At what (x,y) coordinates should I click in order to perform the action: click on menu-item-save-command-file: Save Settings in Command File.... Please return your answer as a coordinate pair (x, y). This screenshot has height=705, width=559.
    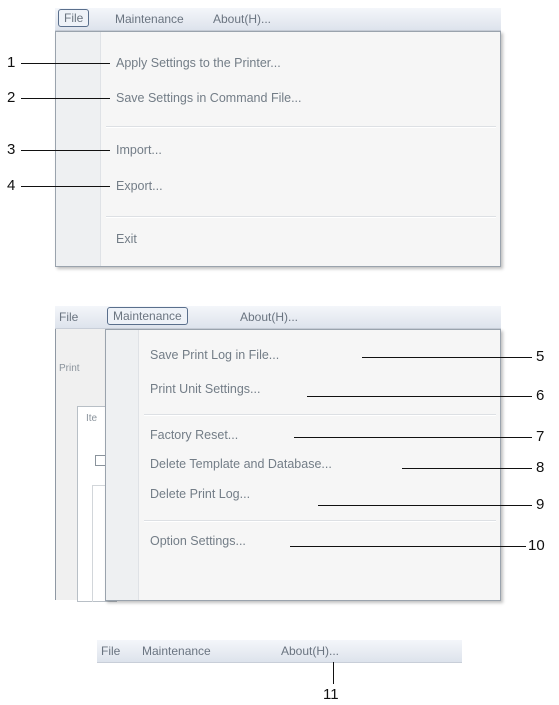
    Looking at the image, I should click on (209, 98).